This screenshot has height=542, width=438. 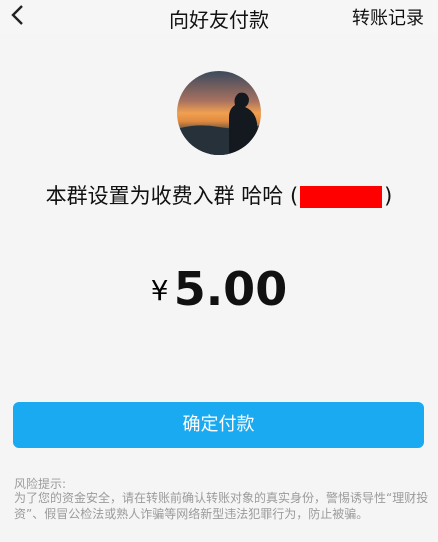 What do you see at coordinates (159, 290) in the screenshot?
I see `currency-symbol: ¥` at bounding box center [159, 290].